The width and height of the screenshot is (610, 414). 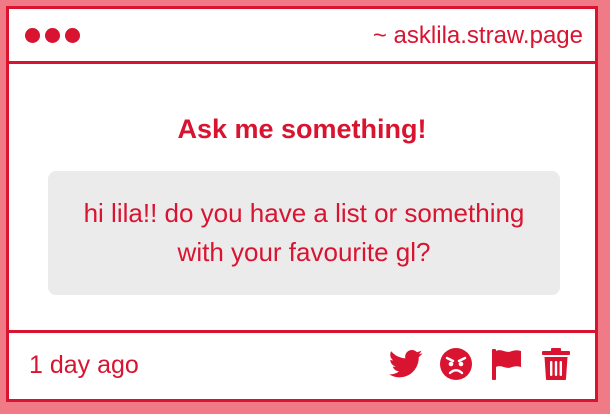 I want to click on window-dots, so click(x=52, y=35).